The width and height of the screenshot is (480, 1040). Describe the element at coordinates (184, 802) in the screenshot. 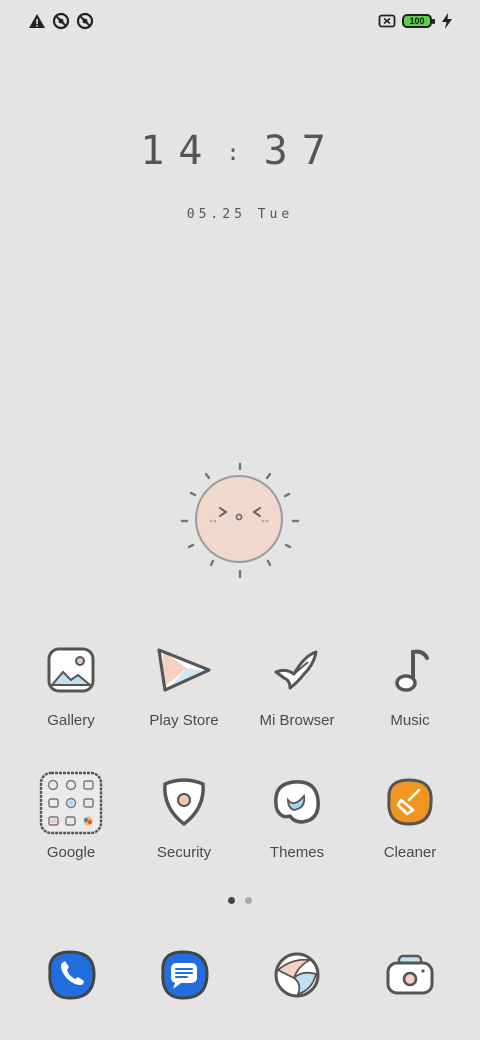

I see `security-icon` at that location.